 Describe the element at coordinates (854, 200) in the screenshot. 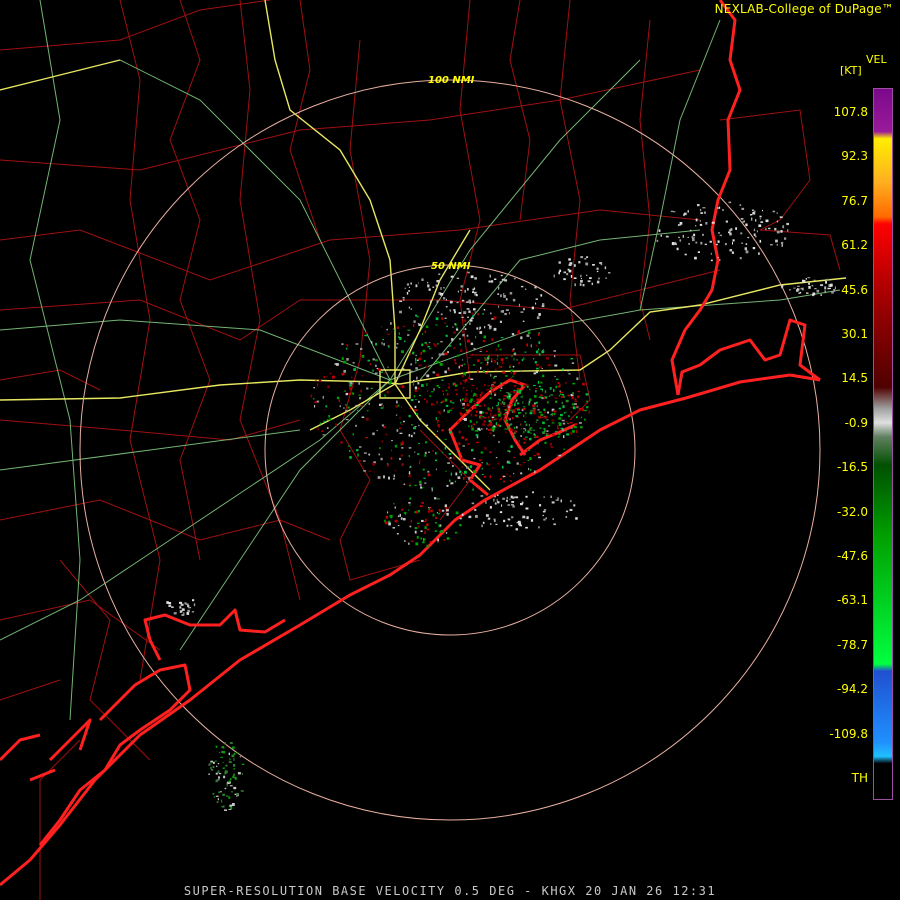

I see `velocity-scale-label: 76.7` at that location.